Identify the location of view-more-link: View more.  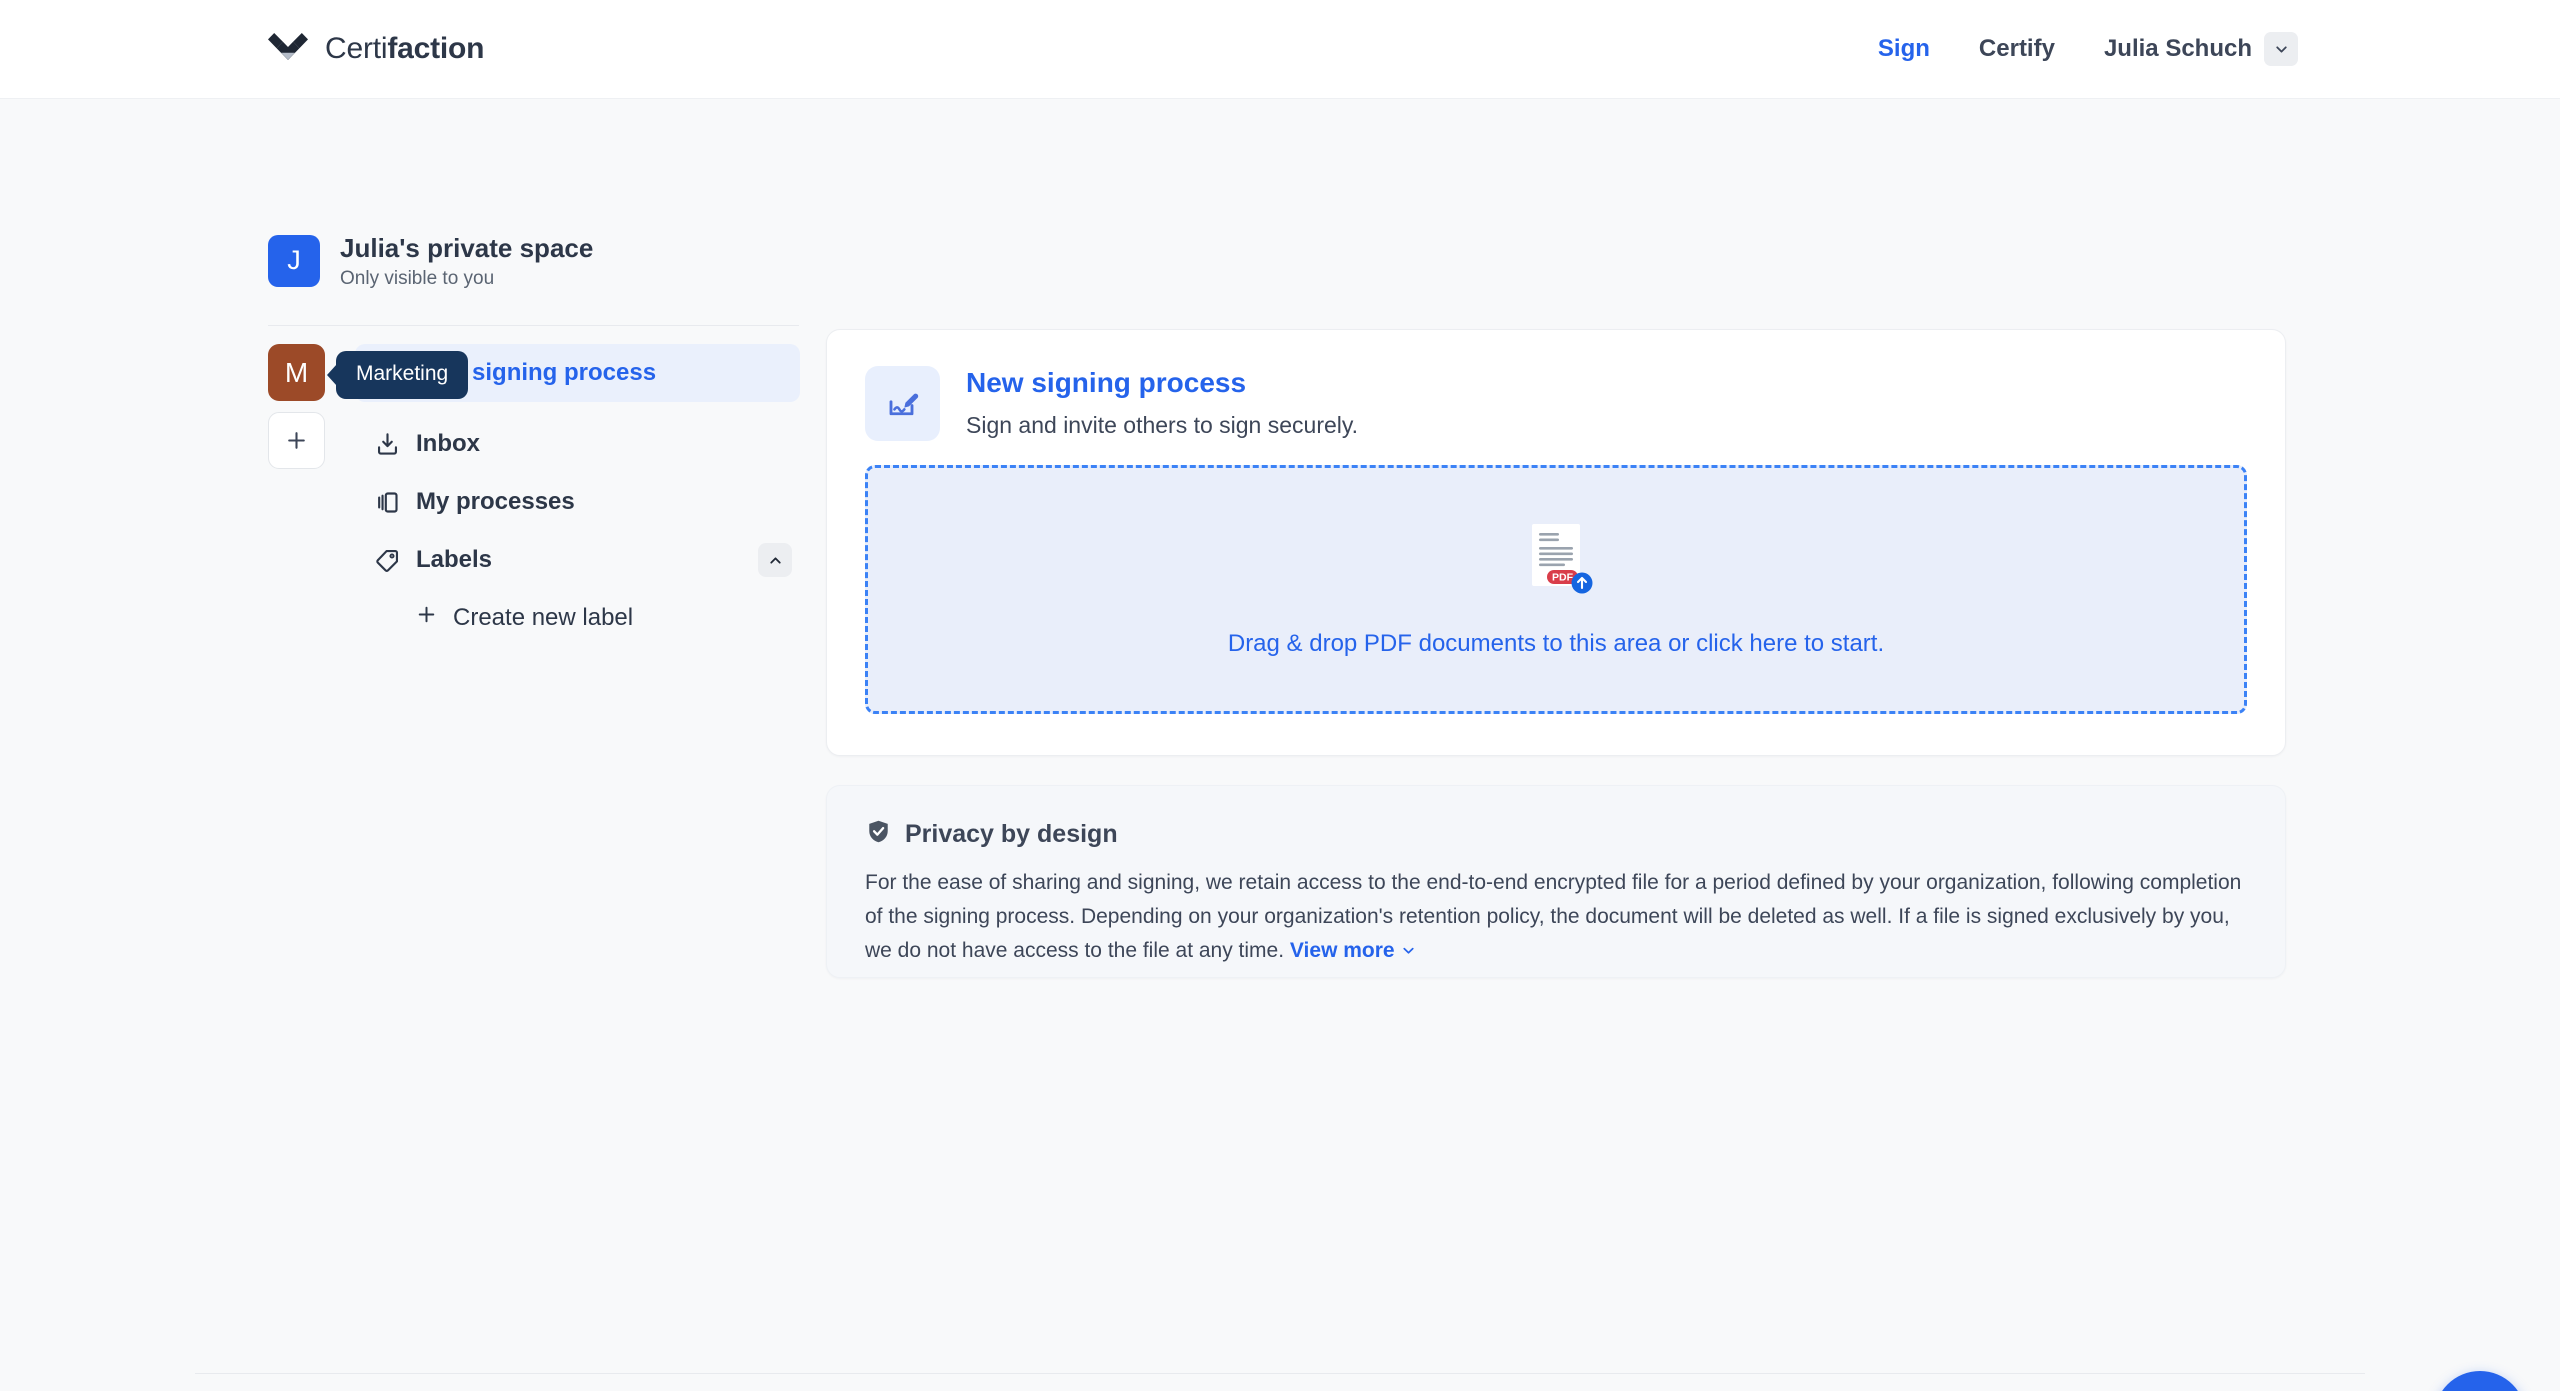
(1354, 950).